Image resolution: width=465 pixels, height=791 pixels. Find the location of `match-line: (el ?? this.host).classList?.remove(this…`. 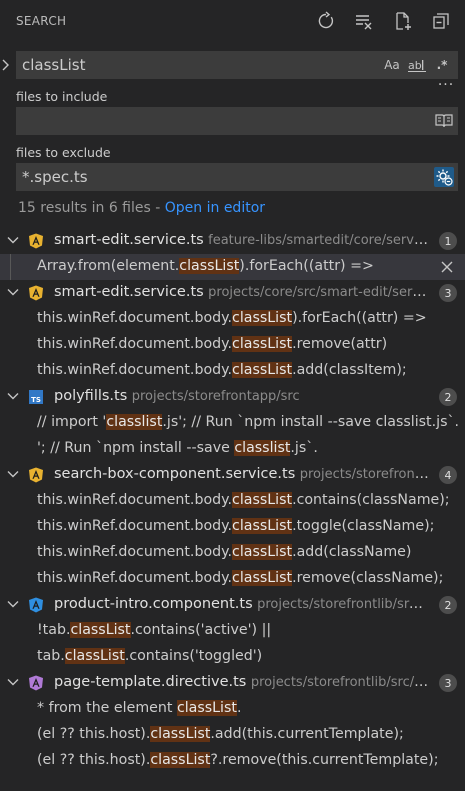

match-line: (el ?? this.host).classList?.remove(this… is located at coordinates (232, 761).